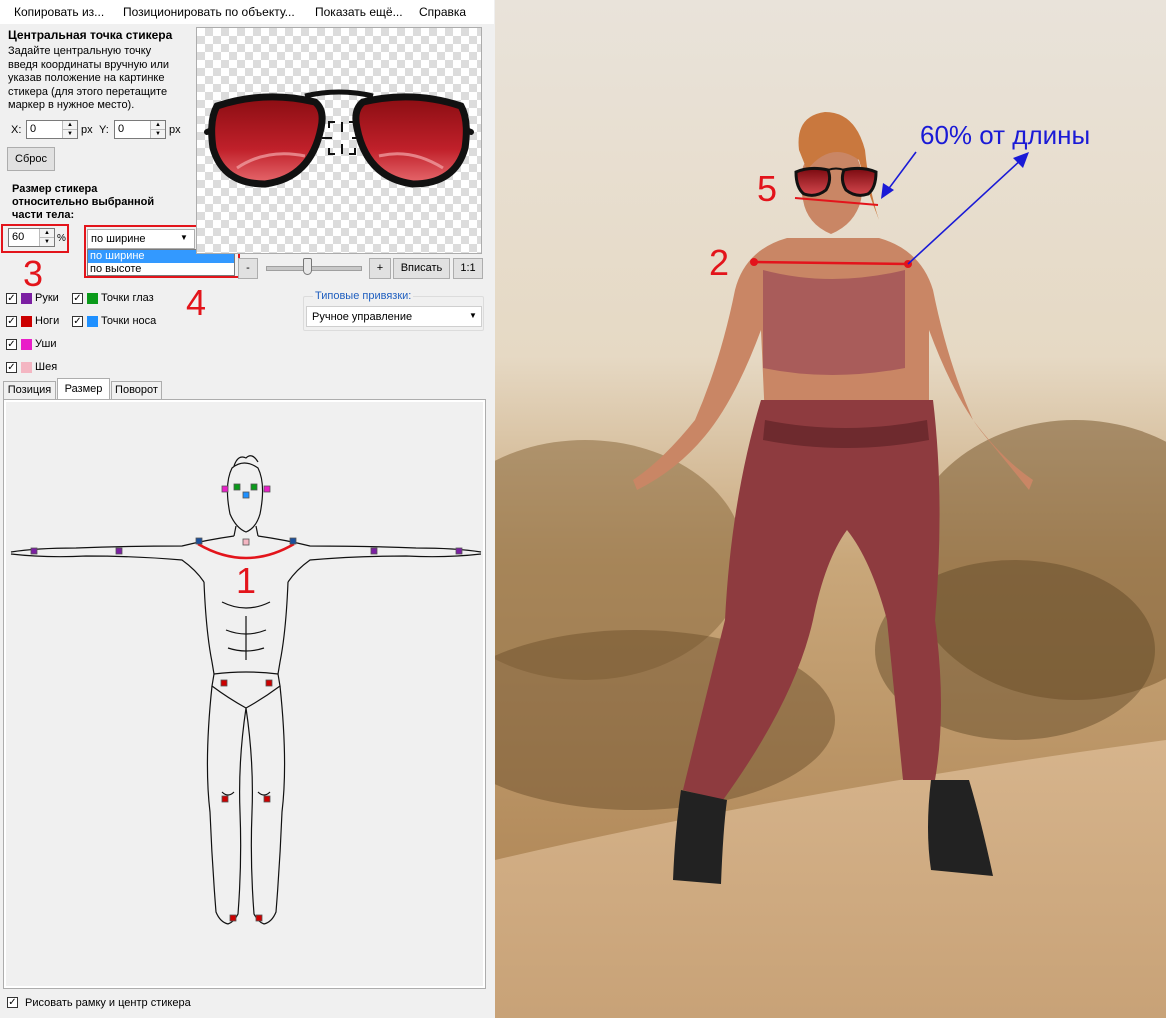  I want to click on checkbox-arms: ✓, so click(11, 298).